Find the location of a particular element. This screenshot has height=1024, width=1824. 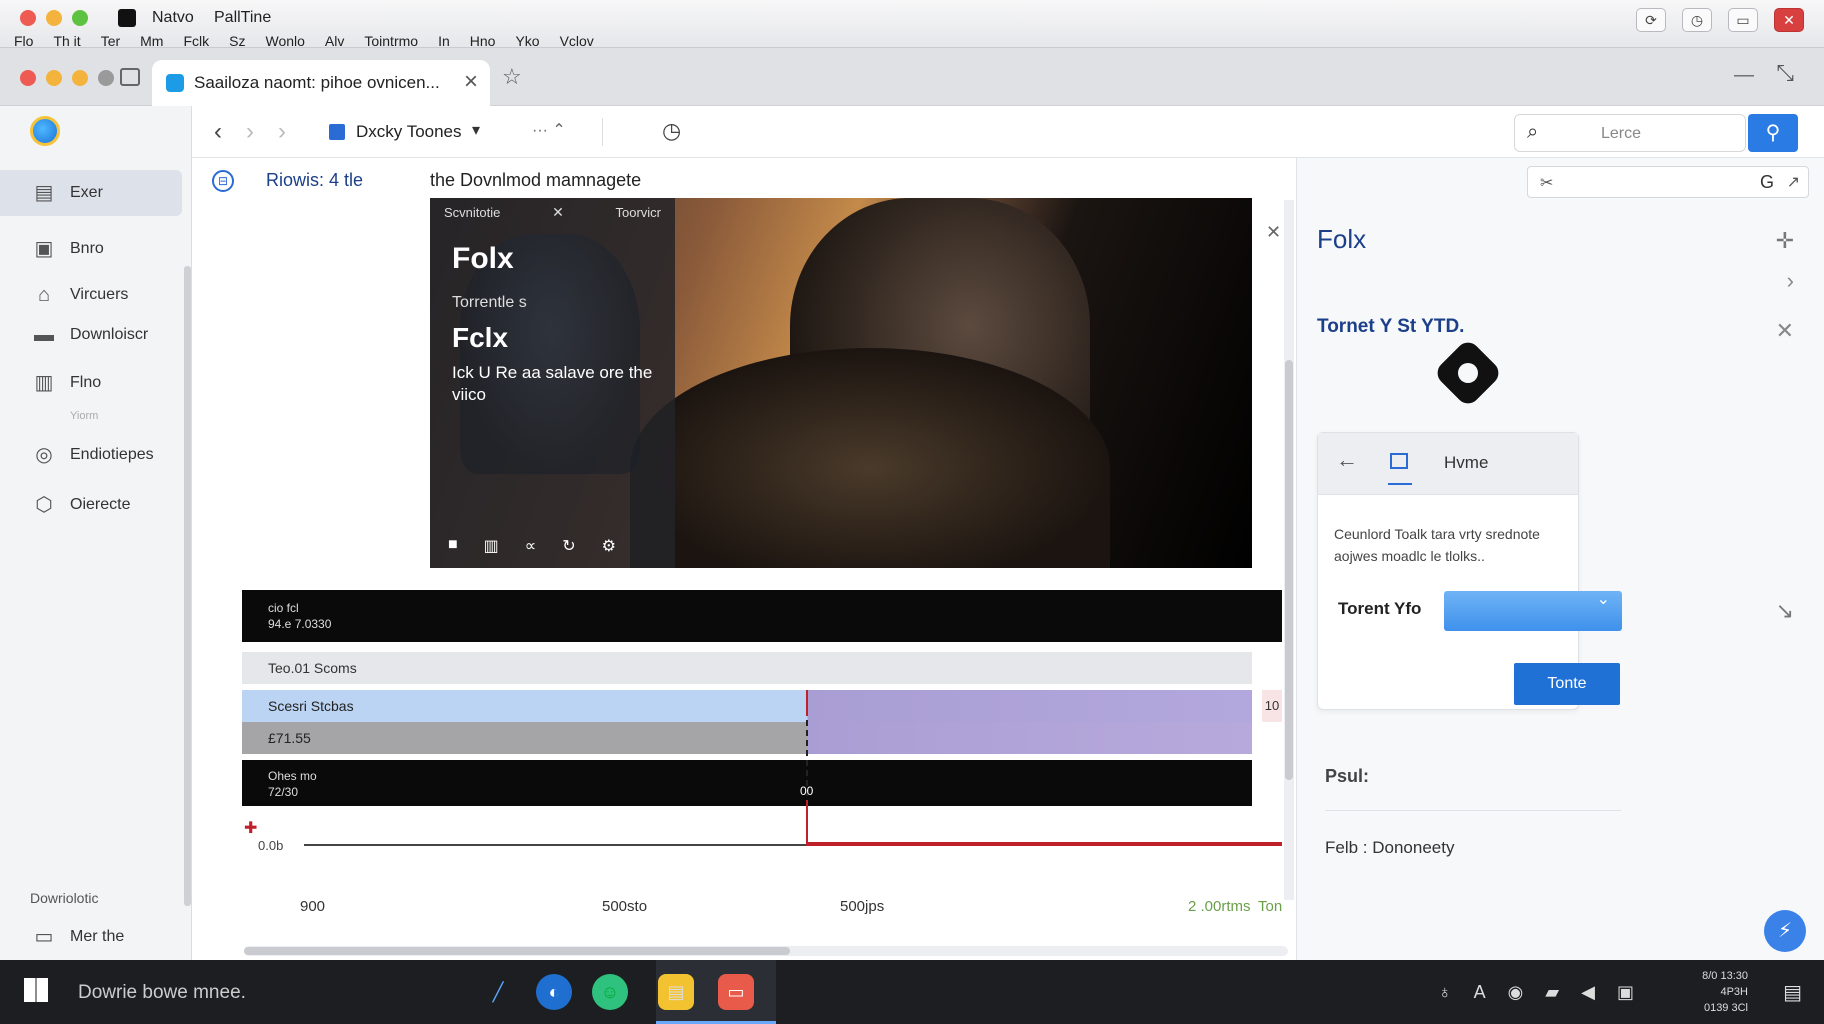

browser-app-icon: ◐ is located at coordinates (554, 992).